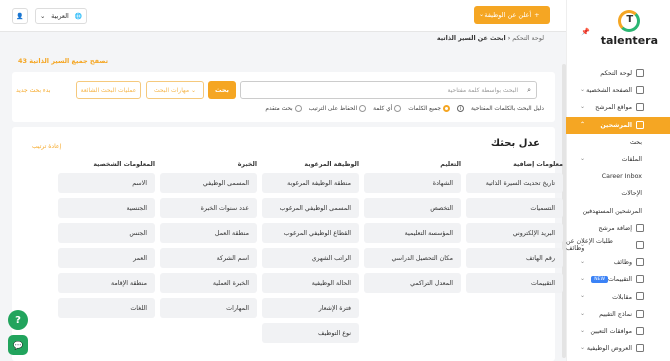 The height and width of the screenshot is (361, 670). What do you see at coordinates (208, 233) in the screenshot?
I see `filter-chip: منطقة العمل` at bounding box center [208, 233].